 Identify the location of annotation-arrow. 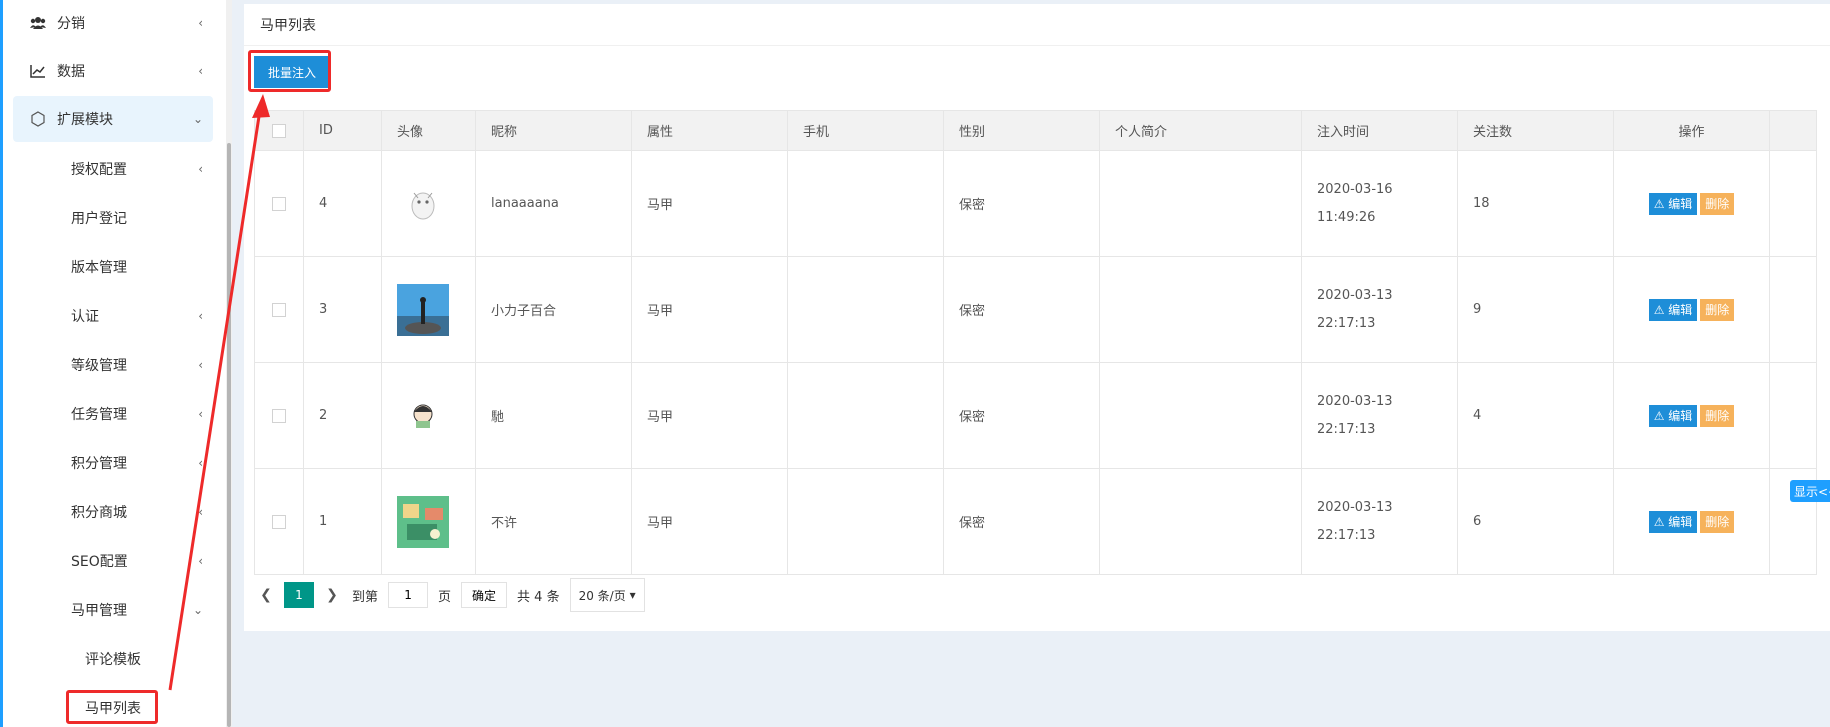
(219, 392).